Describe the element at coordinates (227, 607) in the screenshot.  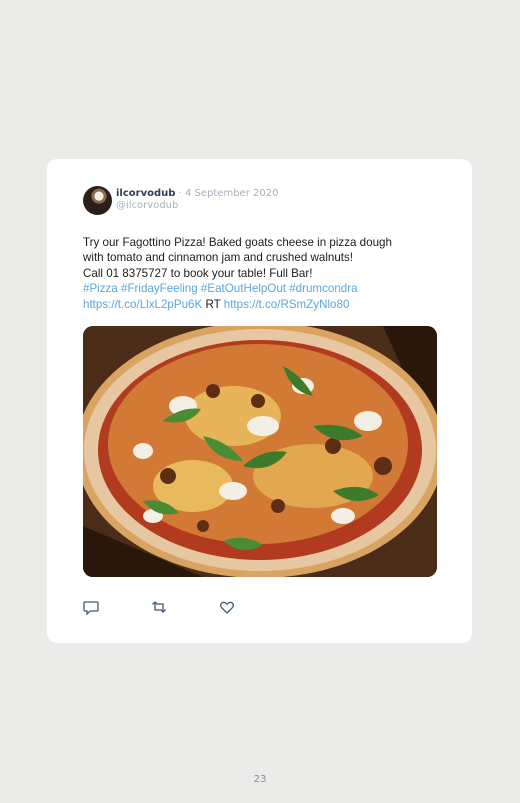
I see `like-icon` at that location.